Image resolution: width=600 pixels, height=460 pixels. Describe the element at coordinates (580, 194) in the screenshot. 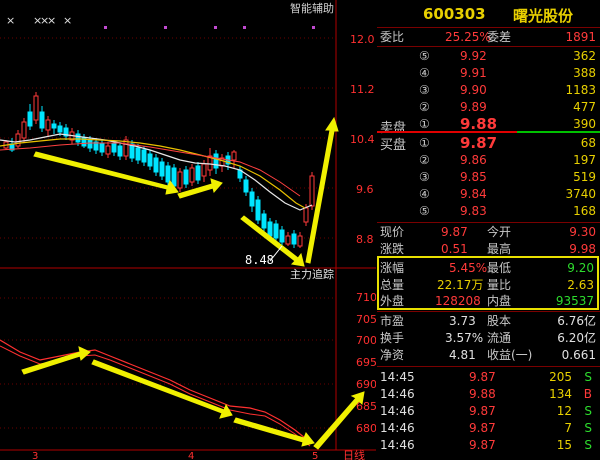

I see `level-volume: 3740` at that location.